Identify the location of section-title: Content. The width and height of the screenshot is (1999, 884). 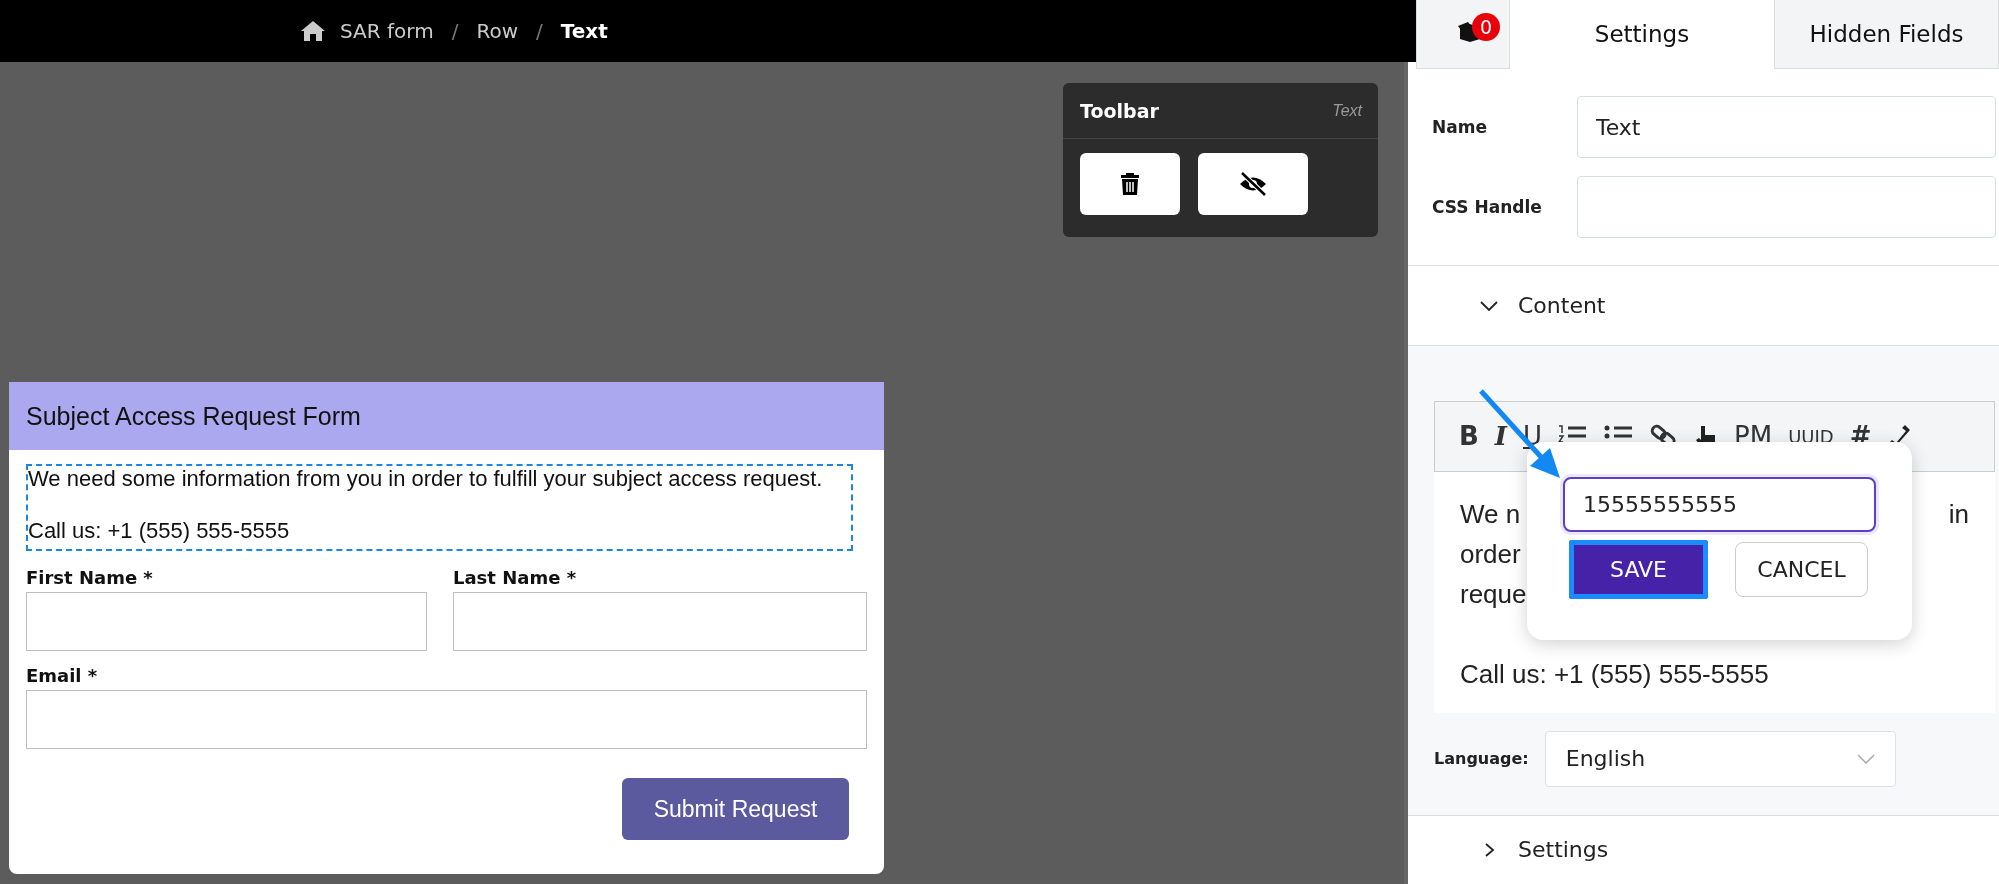
(1562, 305).